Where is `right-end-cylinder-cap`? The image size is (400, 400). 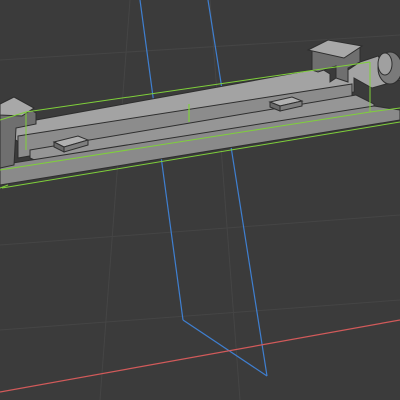
right-end-cylinder-cap is located at coordinates (385, 64).